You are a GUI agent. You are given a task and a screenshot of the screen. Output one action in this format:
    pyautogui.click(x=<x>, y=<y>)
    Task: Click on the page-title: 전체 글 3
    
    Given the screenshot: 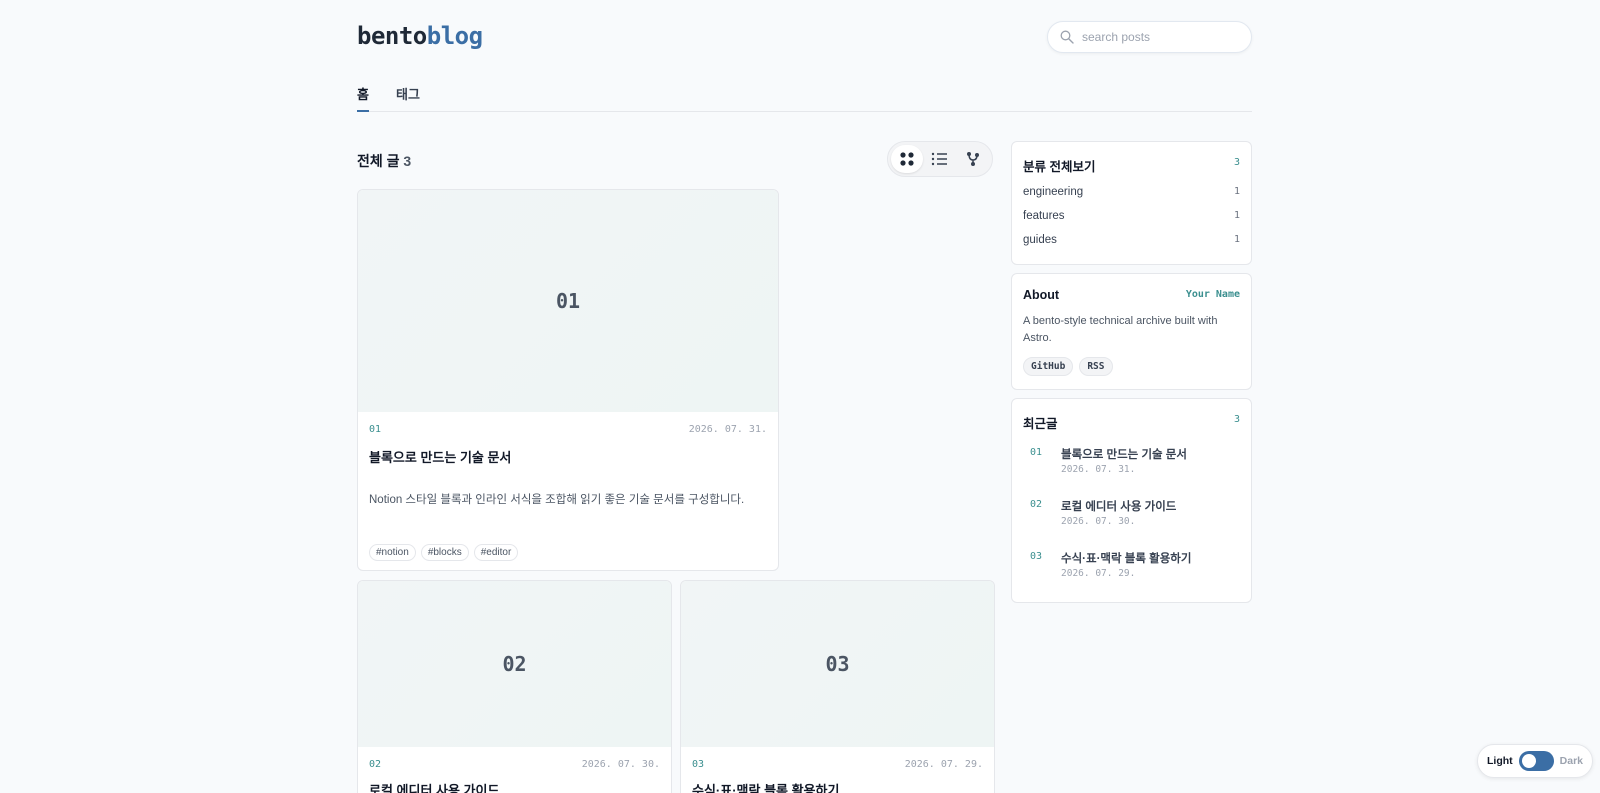 What is the action you would take?
    pyautogui.click(x=384, y=161)
    